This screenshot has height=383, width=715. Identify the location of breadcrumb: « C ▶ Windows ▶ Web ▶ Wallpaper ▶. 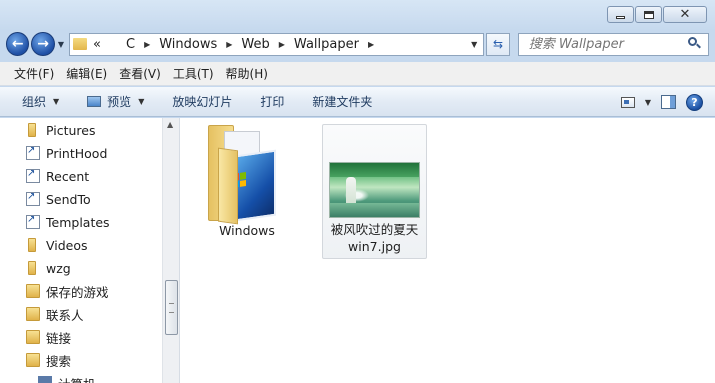
(238, 44).